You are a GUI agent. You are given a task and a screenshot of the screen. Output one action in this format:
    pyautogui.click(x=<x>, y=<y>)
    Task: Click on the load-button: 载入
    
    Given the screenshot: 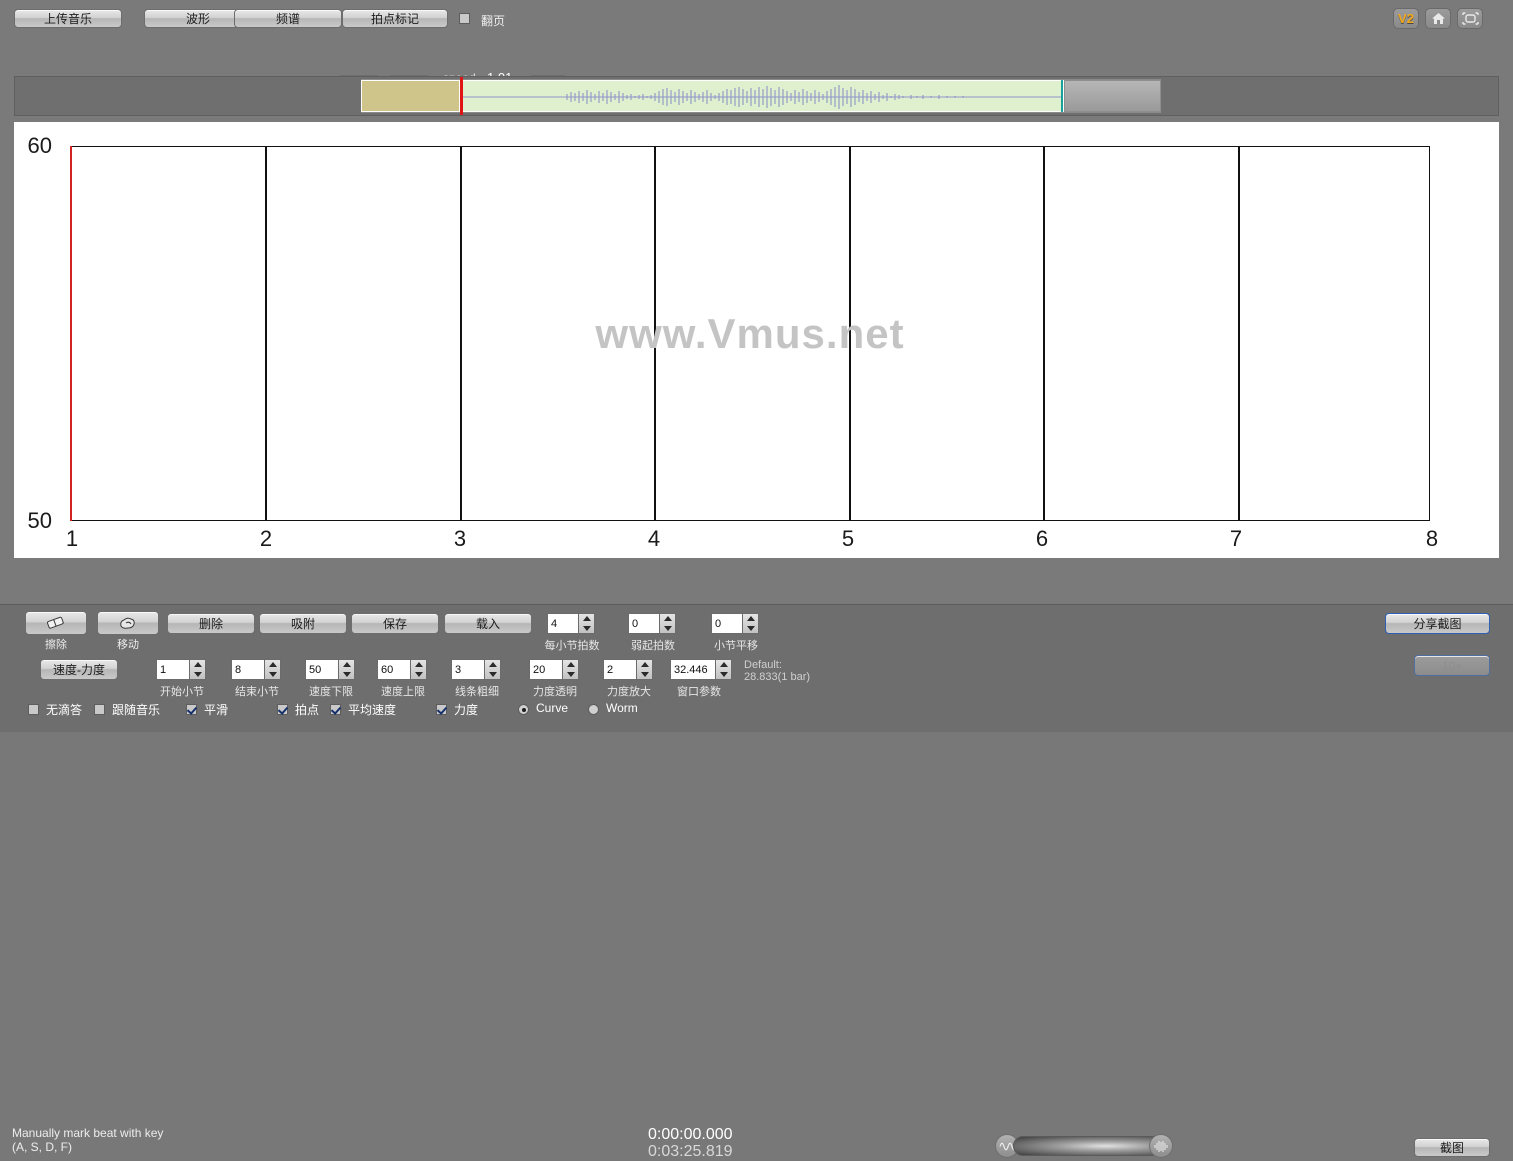 What is the action you would take?
    pyautogui.click(x=488, y=623)
    